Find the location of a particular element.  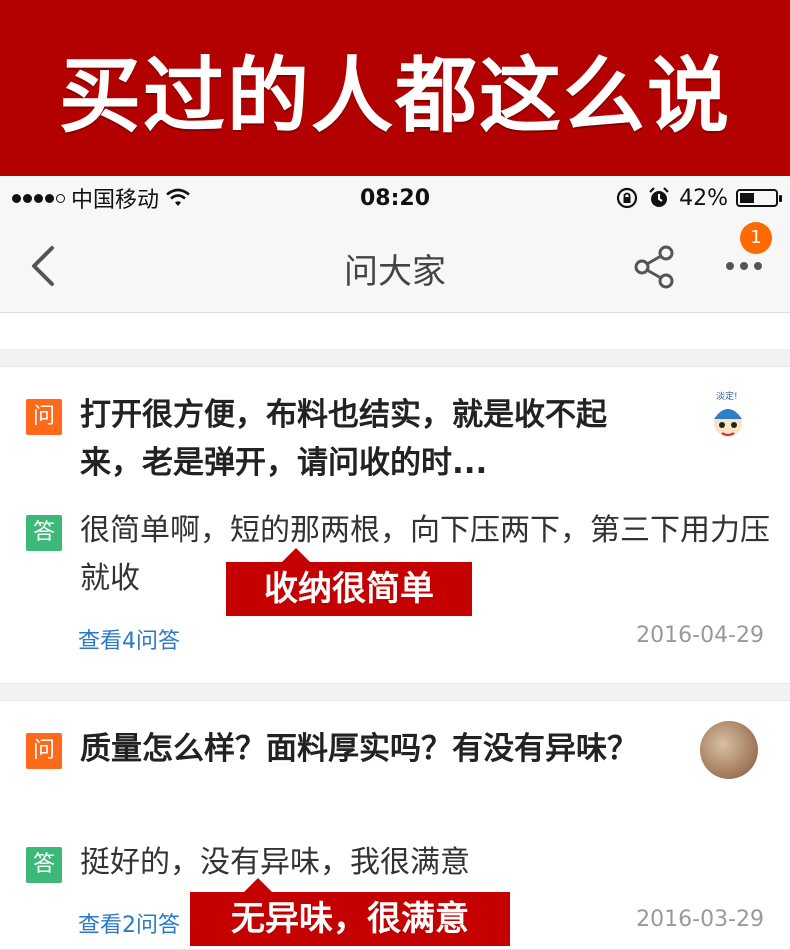

view-answers-link: 查看2问答 is located at coordinates (129, 923).